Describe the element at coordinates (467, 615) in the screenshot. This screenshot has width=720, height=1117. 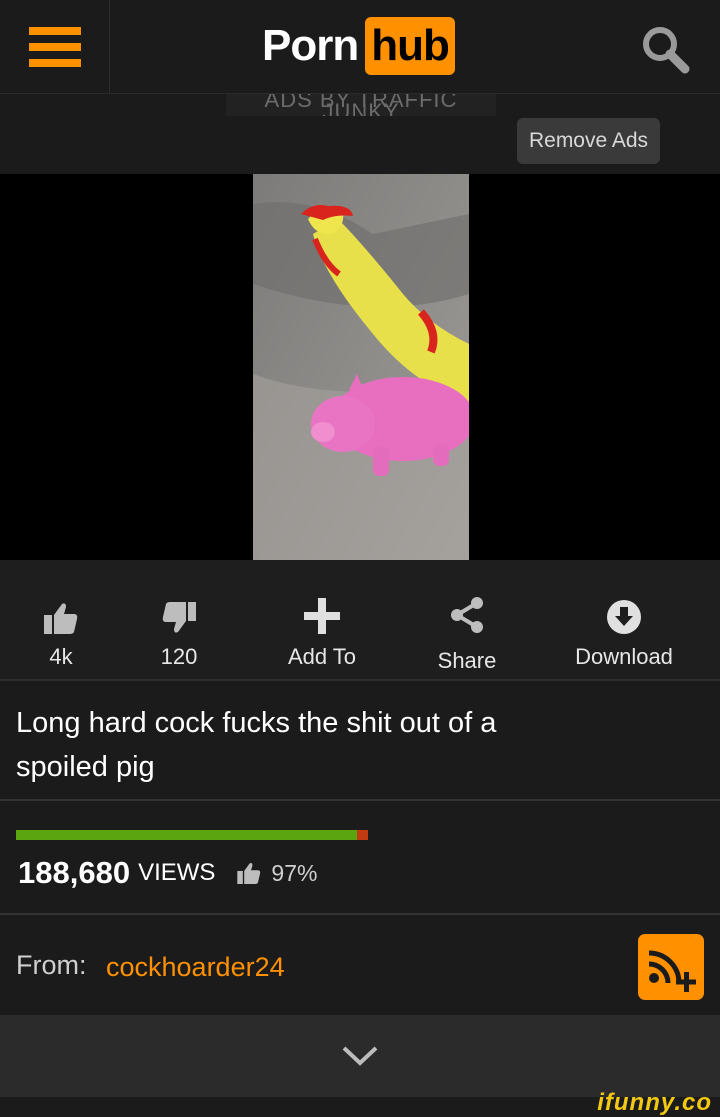
I see `share-icon` at that location.